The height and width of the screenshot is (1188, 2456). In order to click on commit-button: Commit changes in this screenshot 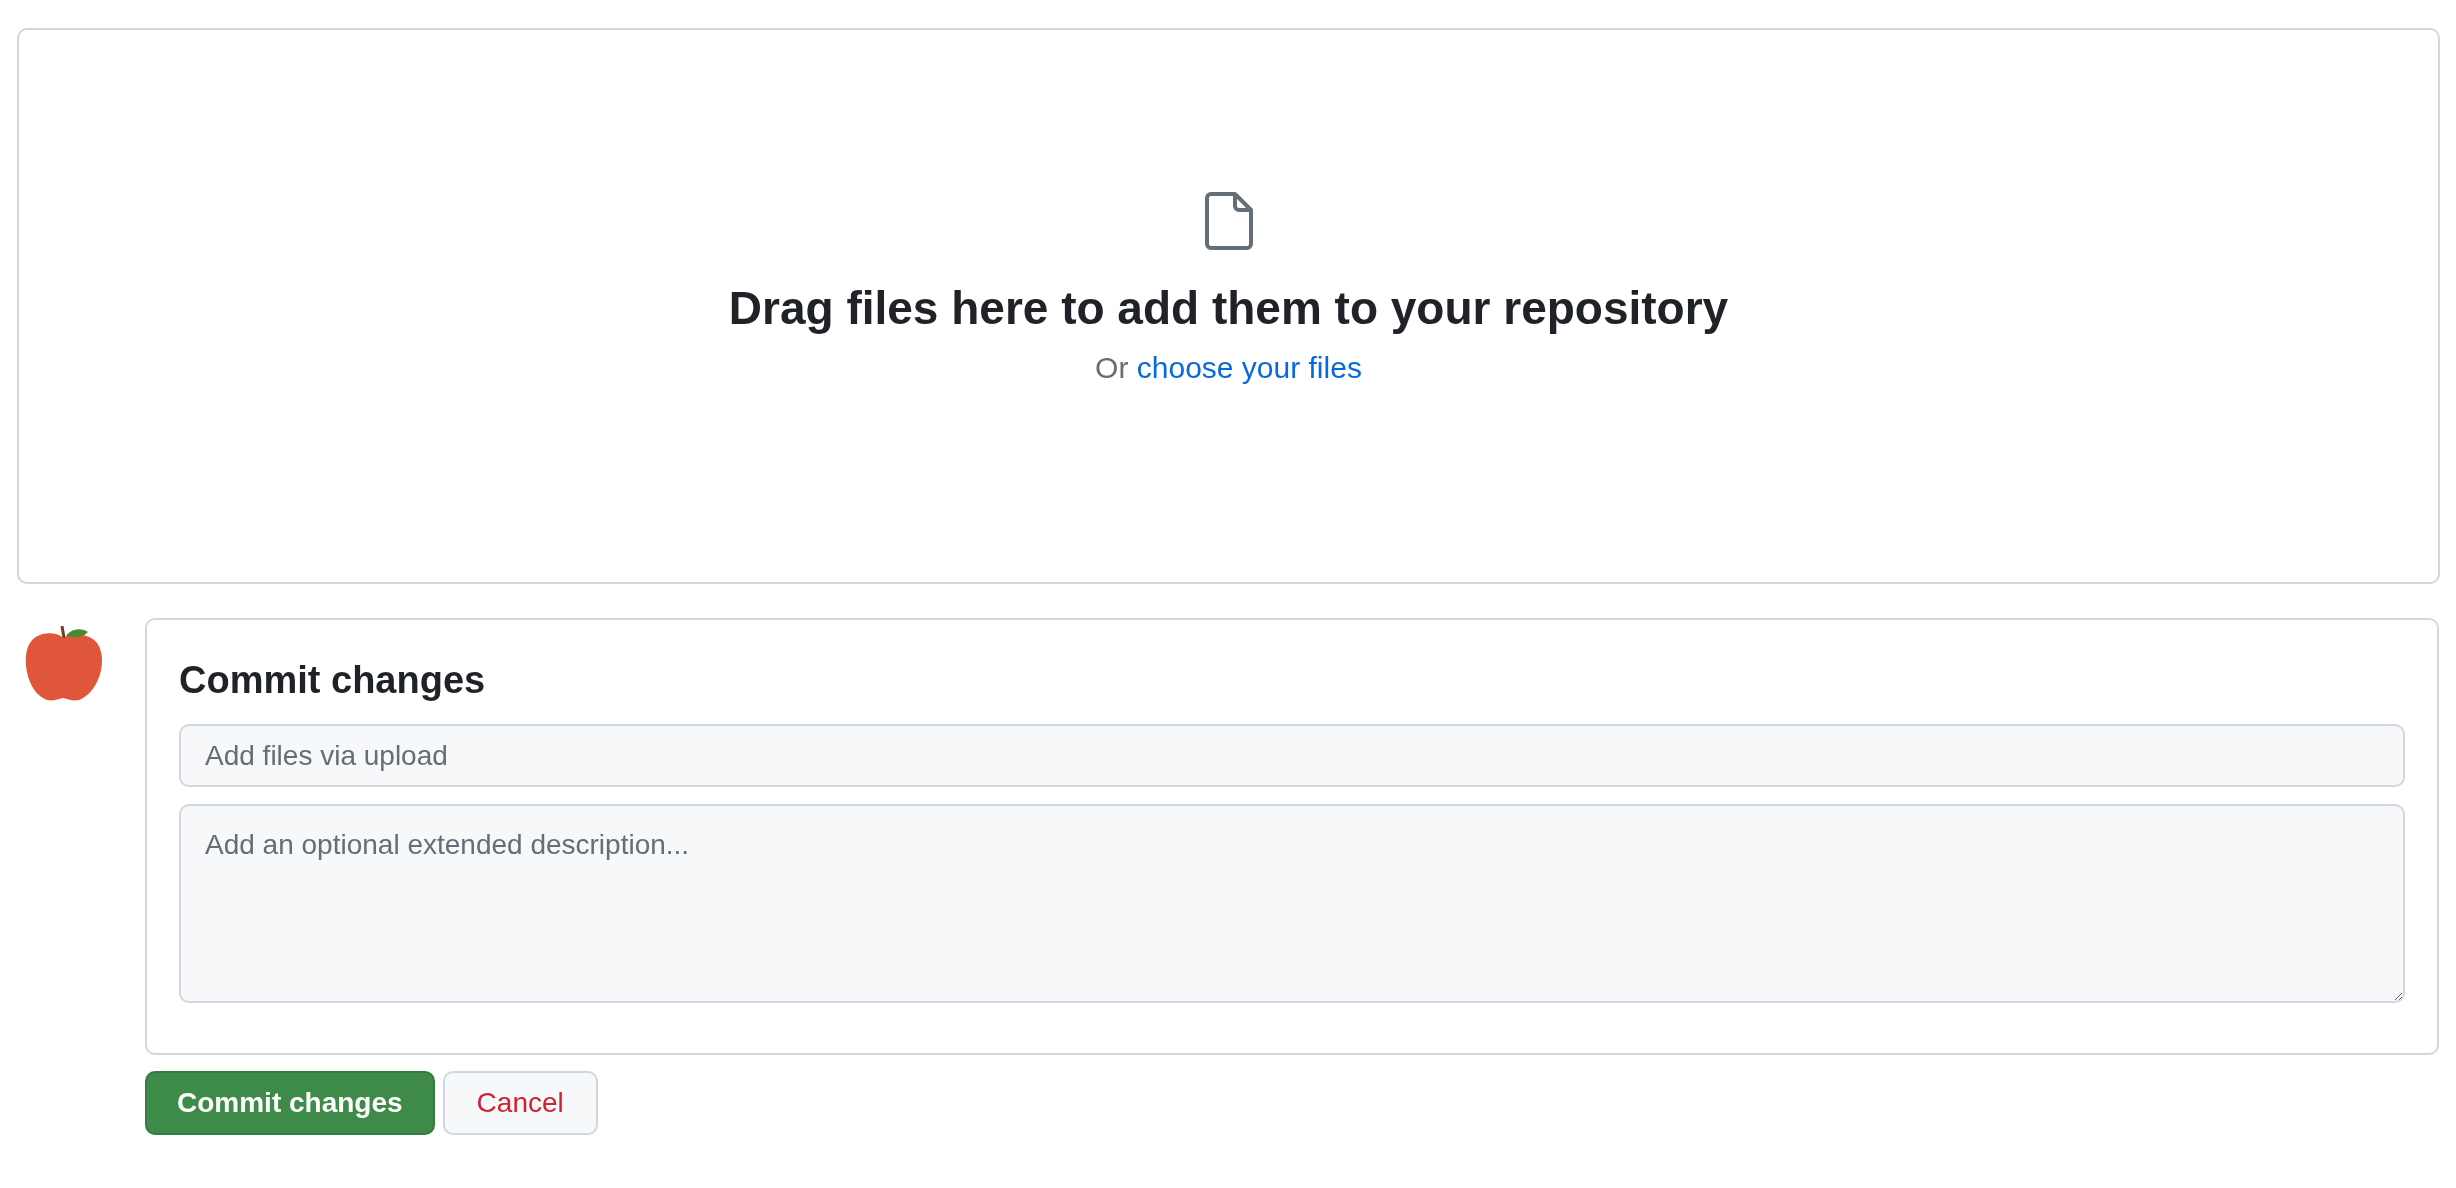, I will do `click(290, 1103)`.